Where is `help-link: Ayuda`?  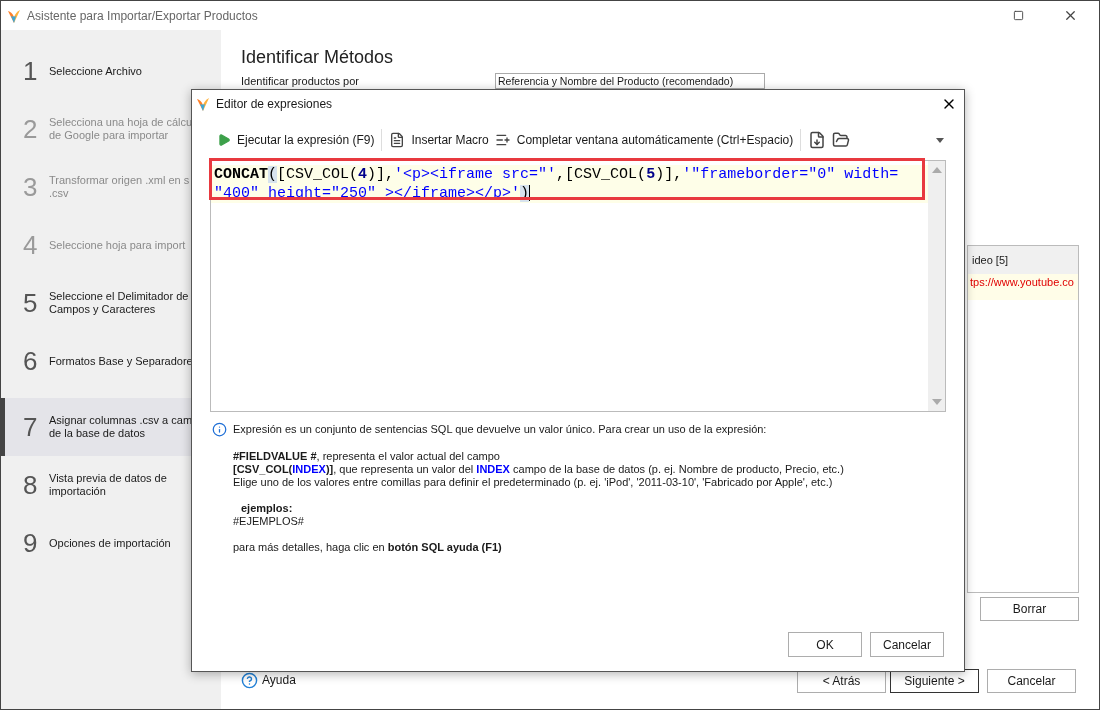
help-link: Ayuda is located at coordinates (279, 680).